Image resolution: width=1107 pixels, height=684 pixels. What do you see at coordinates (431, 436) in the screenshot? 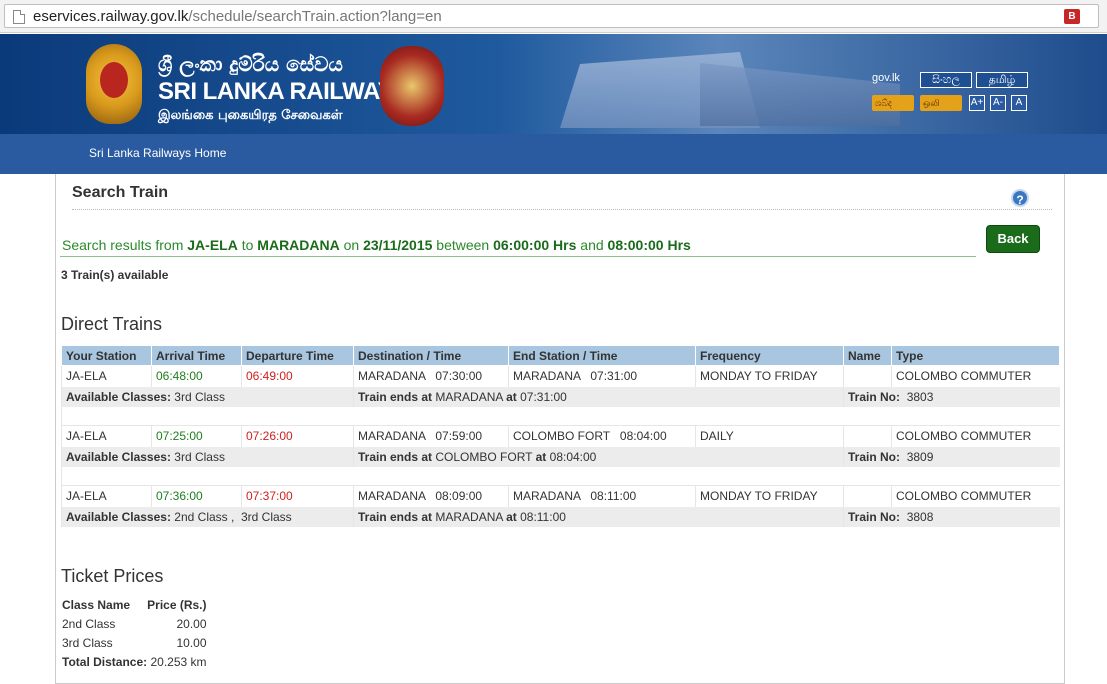
I see `destination-cell: MARADANA 07:59:00` at bounding box center [431, 436].